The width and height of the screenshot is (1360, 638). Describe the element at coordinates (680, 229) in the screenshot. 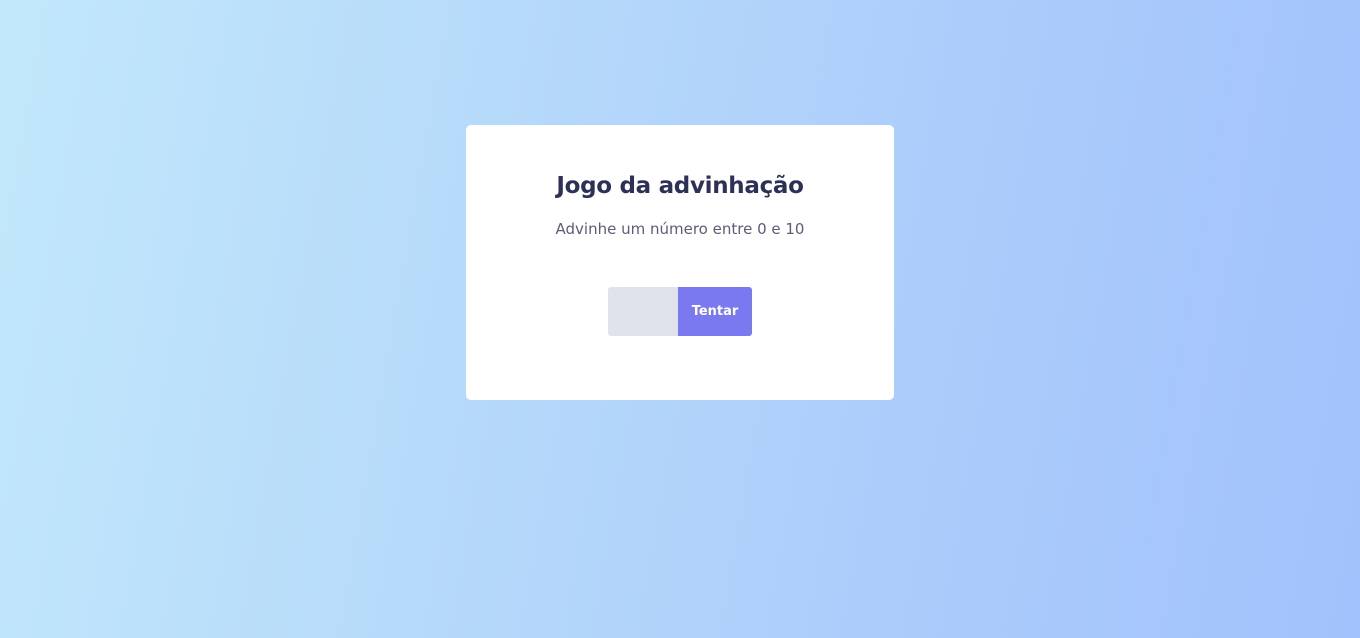

I see `game-instructions: Advinhe um número entre 0 e 10` at that location.